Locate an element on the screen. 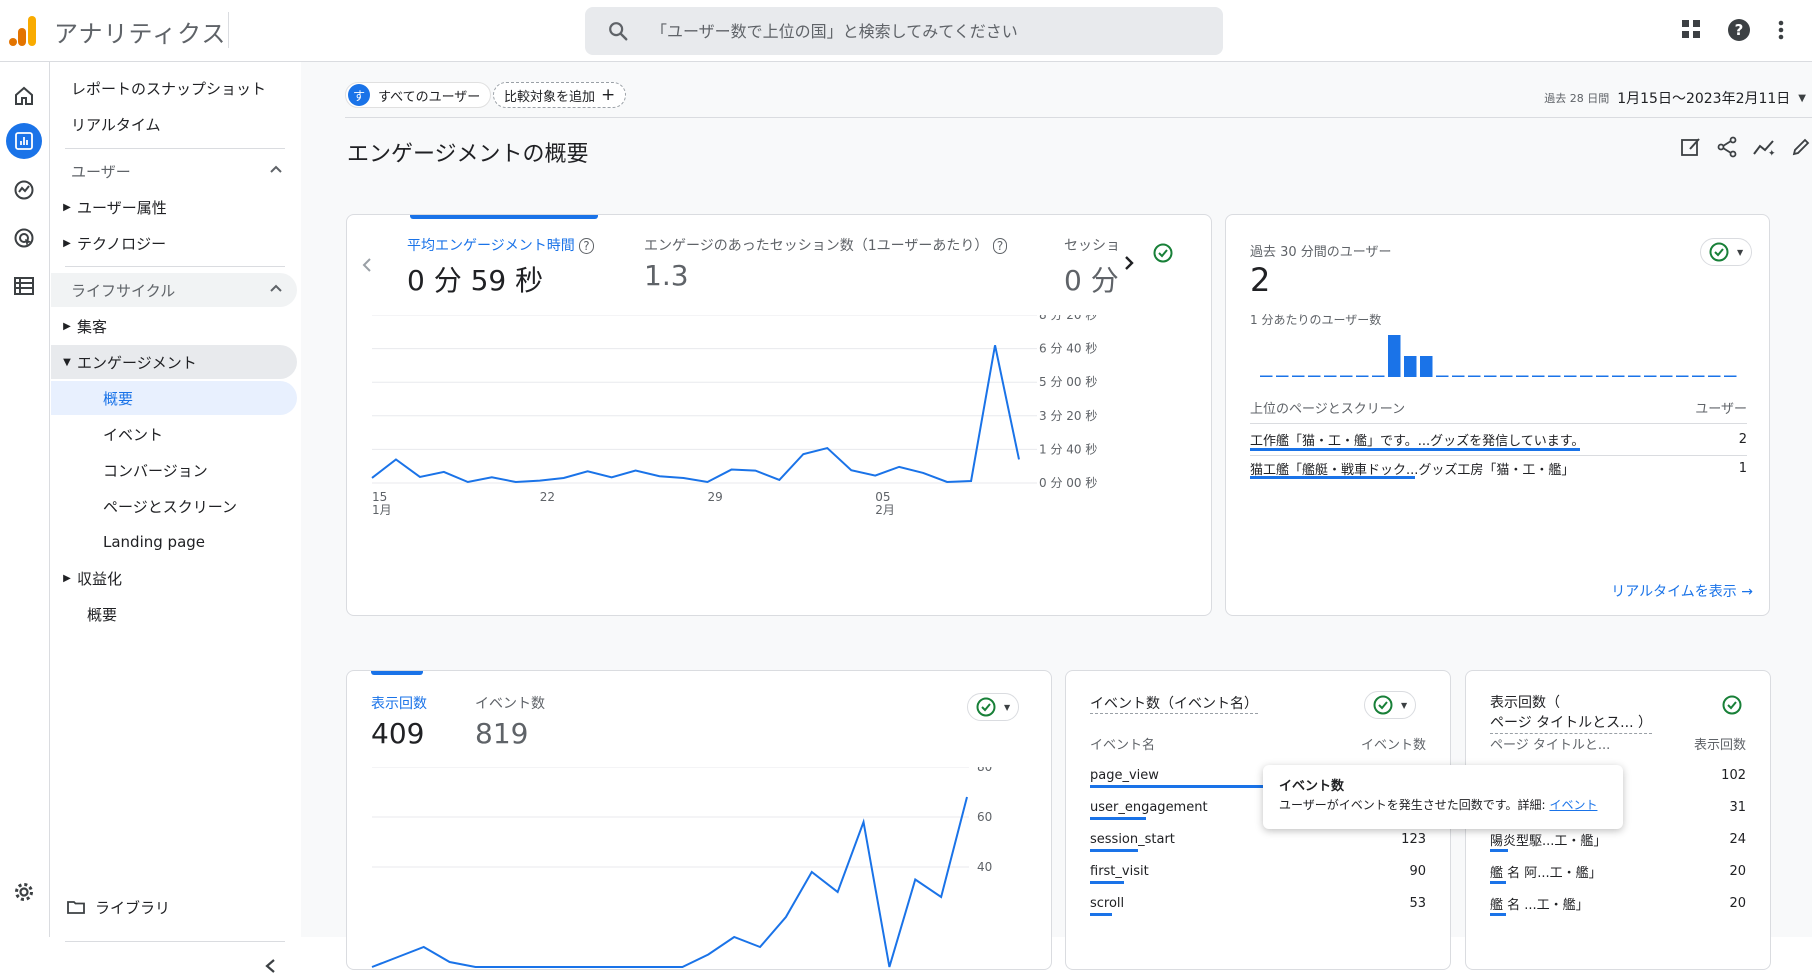 The image size is (1812, 974). sidebar-item-landing-page: Landing page is located at coordinates (174, 542).